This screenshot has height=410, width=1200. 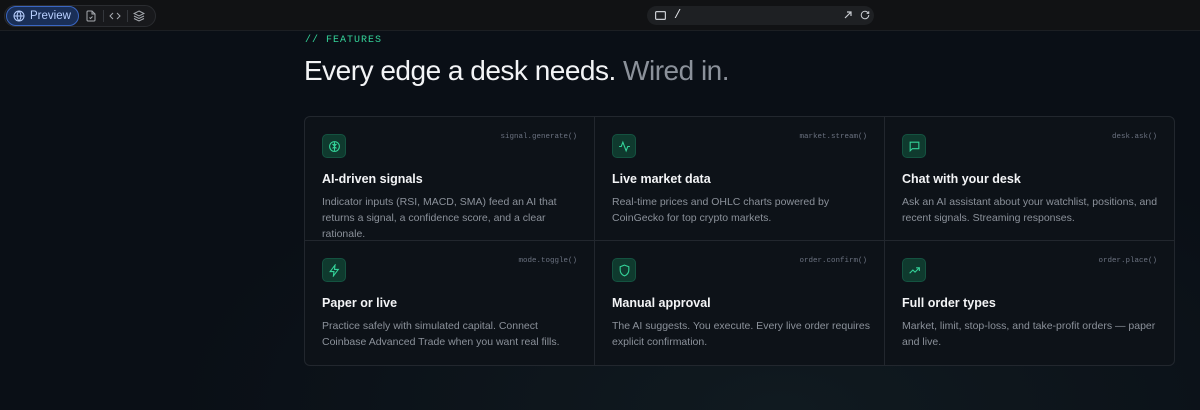 I want to click on bolt-icon, so click(x=333, y=270).